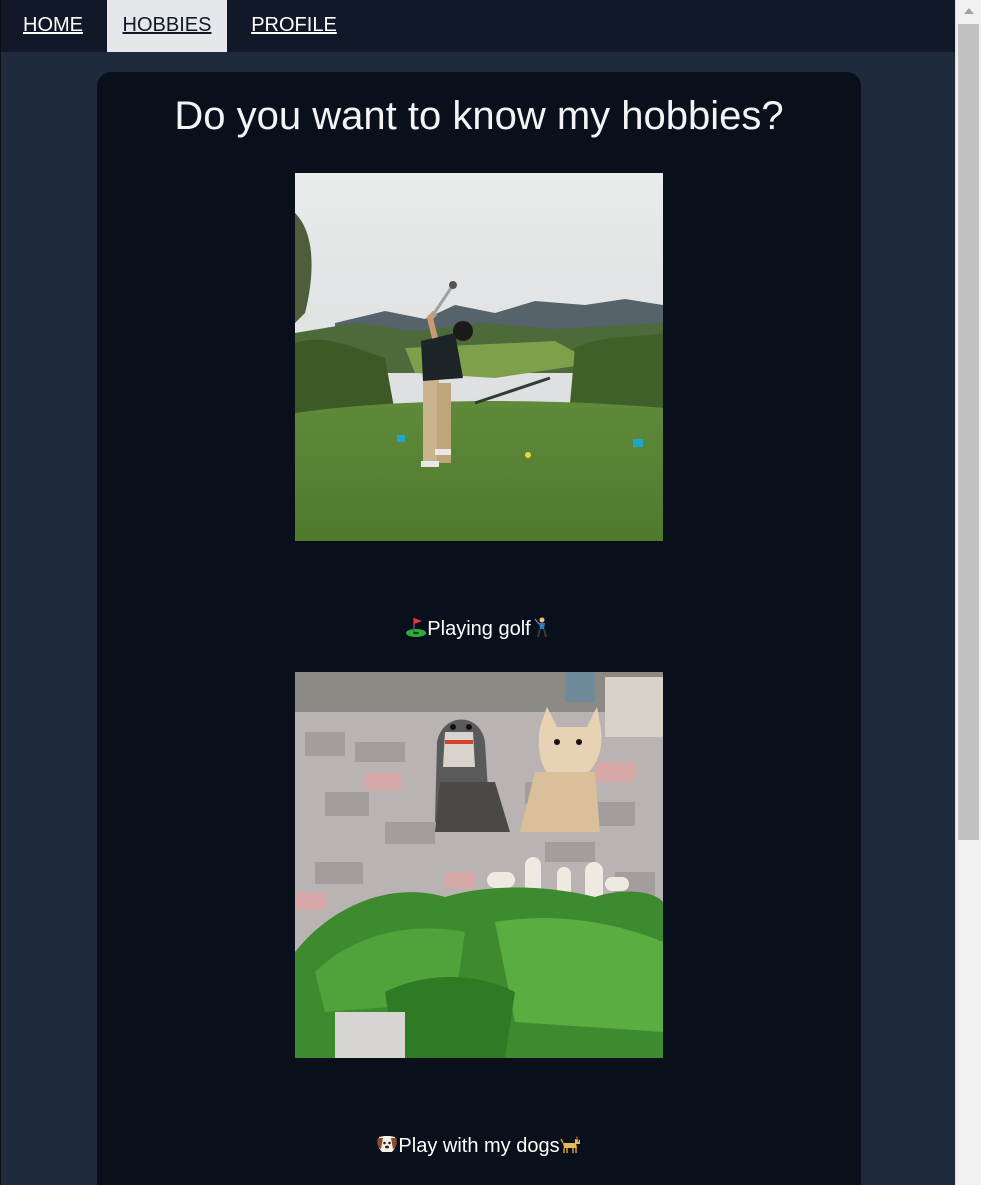 Image resolution: width=981 pixels, height=1185 pixels. I want to click on golf-swing-photo, so click(479, 357).